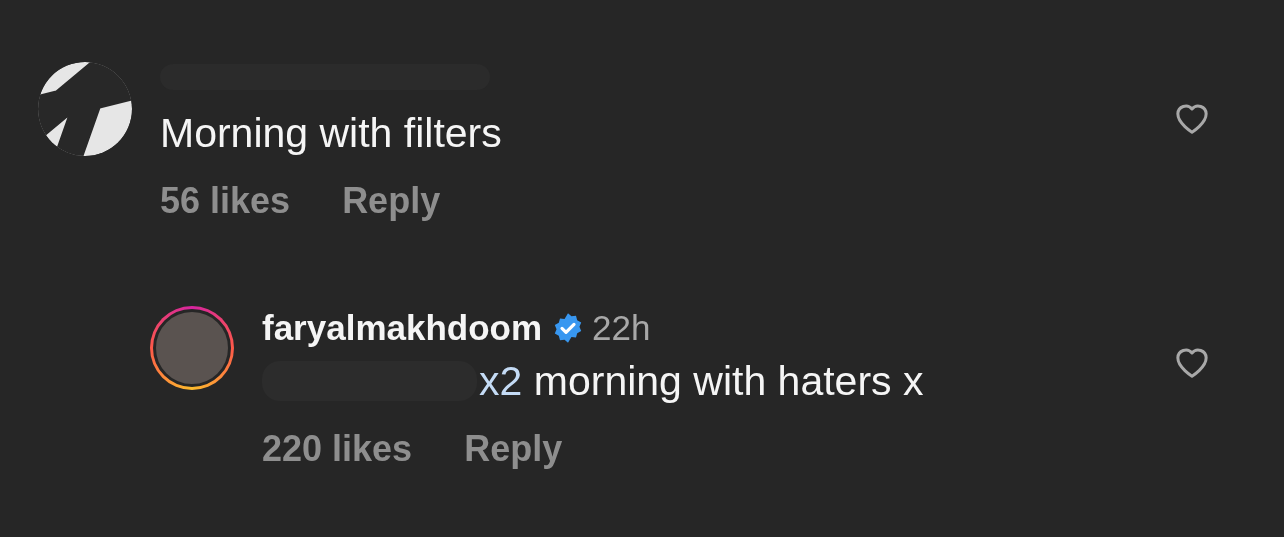 The width and height of the screenshot is (1284, 537). I want to click on mention-link: x2, so click(501, 380).